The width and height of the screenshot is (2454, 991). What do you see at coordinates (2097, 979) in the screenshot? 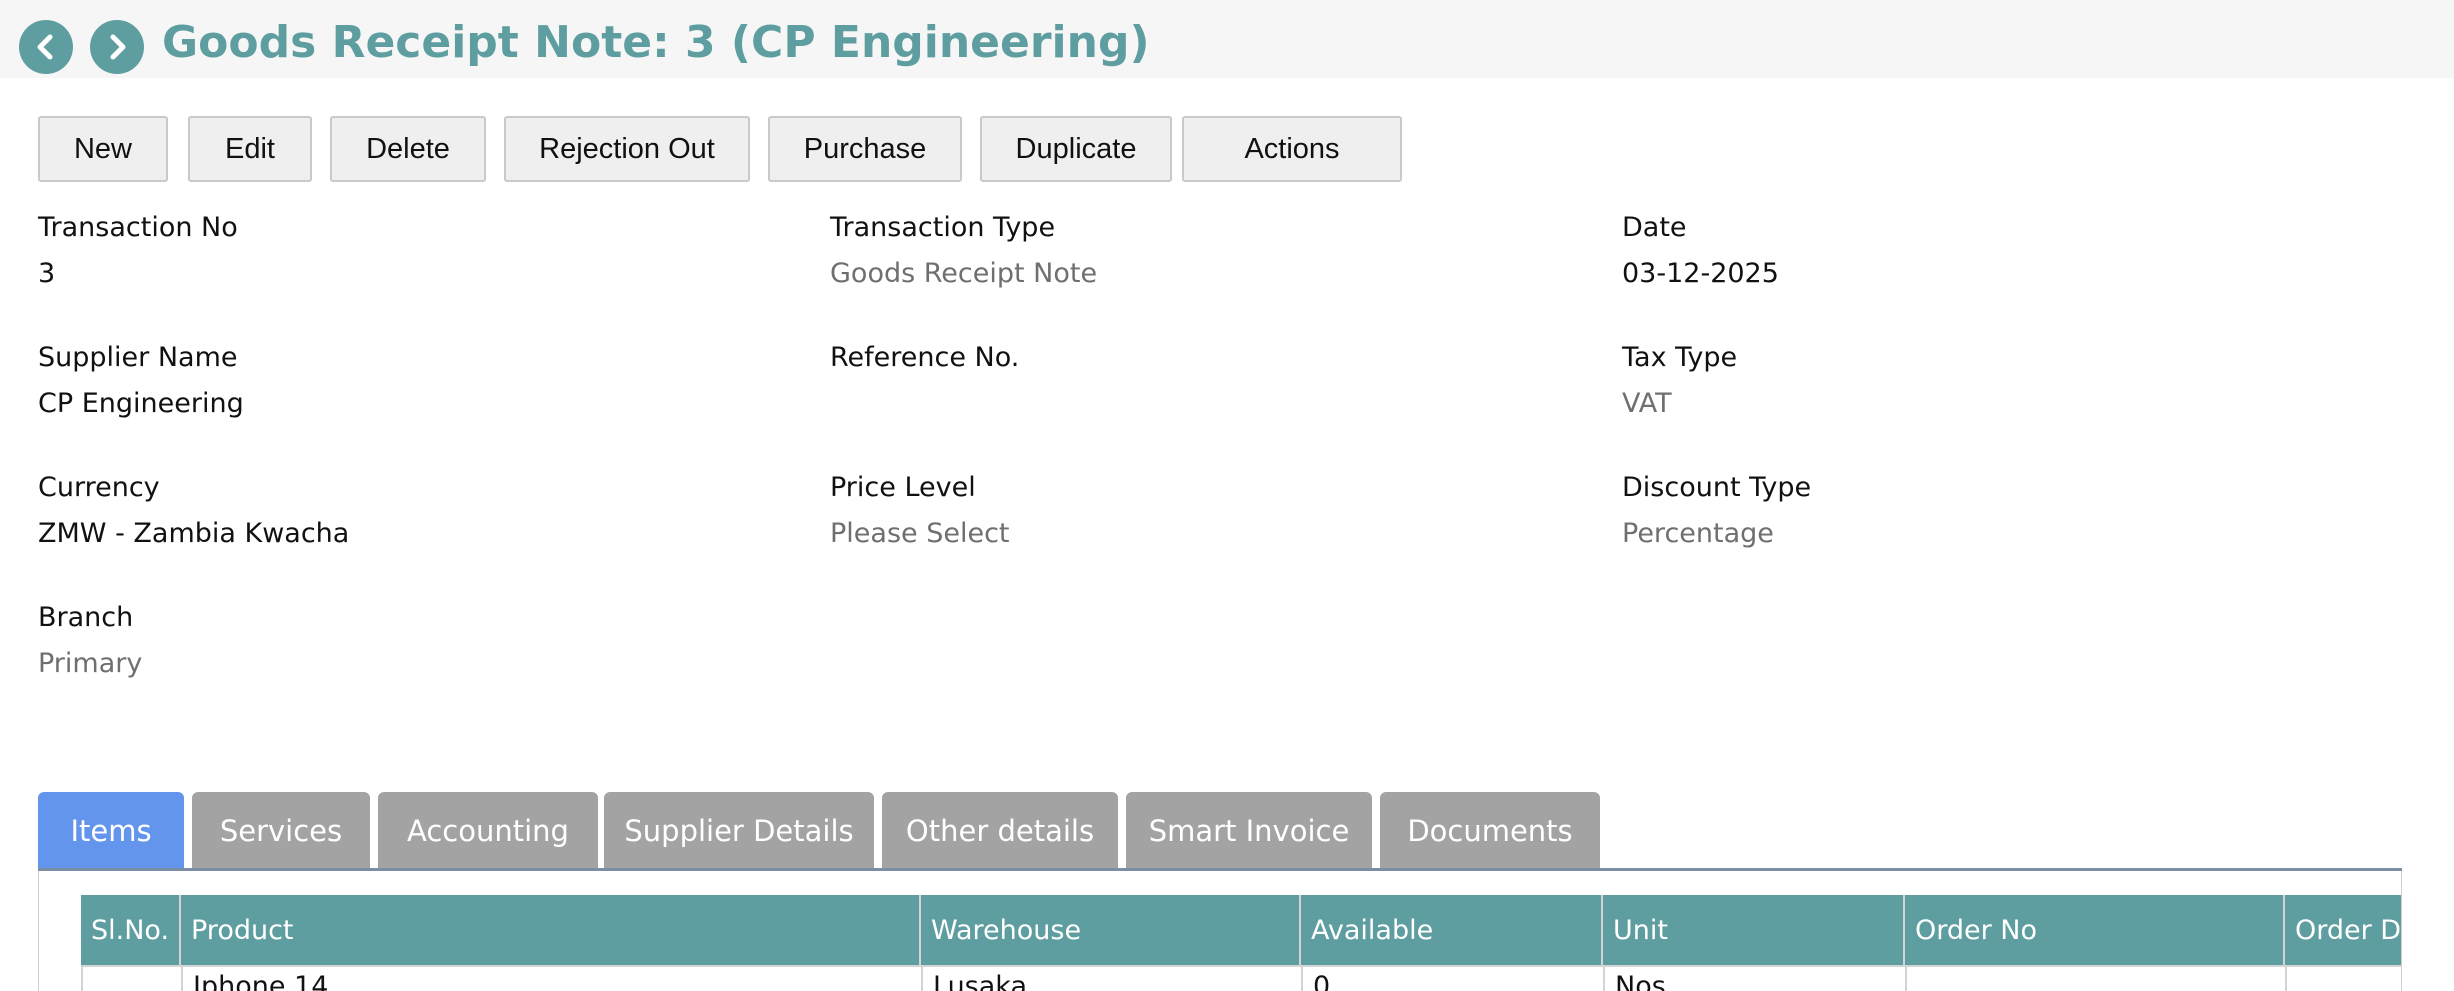
I see `cell-order-no` at bounding box center [2097, 979].